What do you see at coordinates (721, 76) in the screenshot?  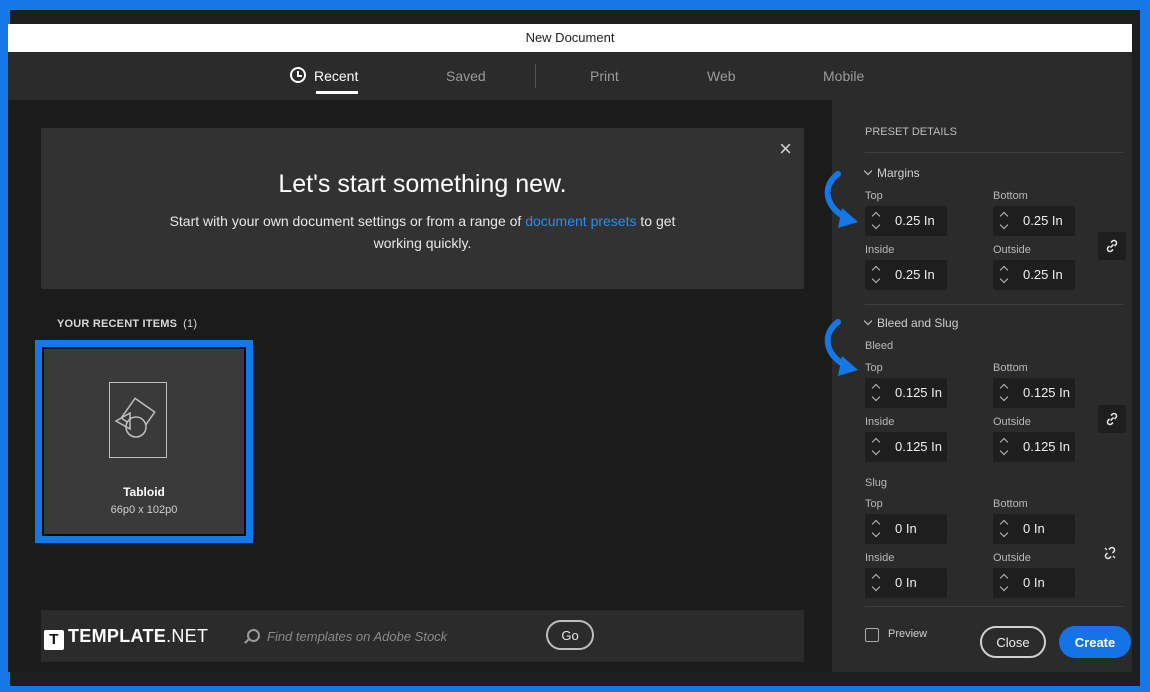 I see `tab-web: Web` at bounding box center [721, 76].